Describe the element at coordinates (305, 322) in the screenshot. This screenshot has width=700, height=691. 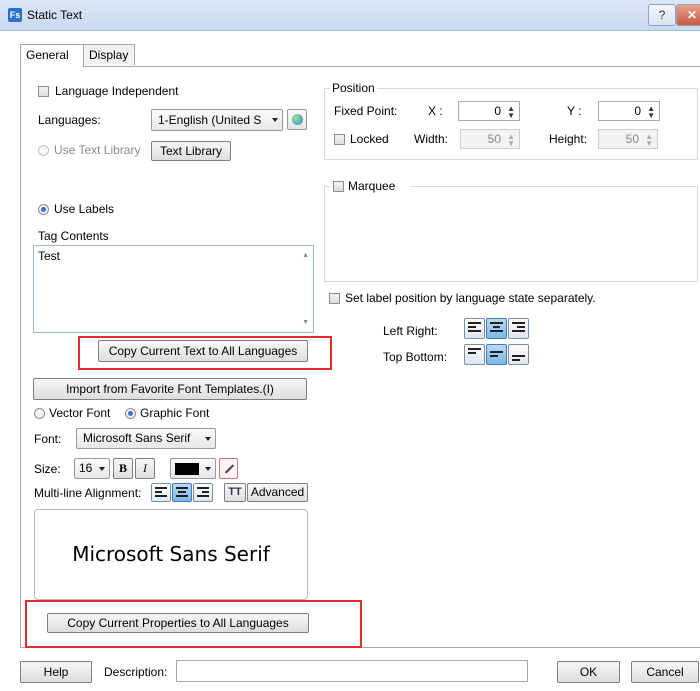
I see `scroll-down-icon: ▼` at that location.